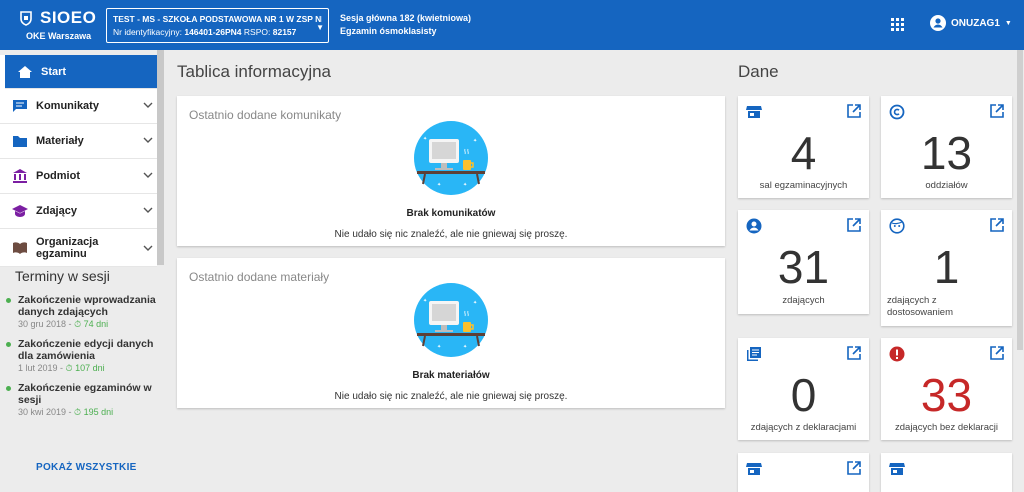 Image resolution: width=1024 pixels, height=492 pixels. Describe the element at coordinates (803, 395) in the screenshot. I see `stat-value: 0` at that location.